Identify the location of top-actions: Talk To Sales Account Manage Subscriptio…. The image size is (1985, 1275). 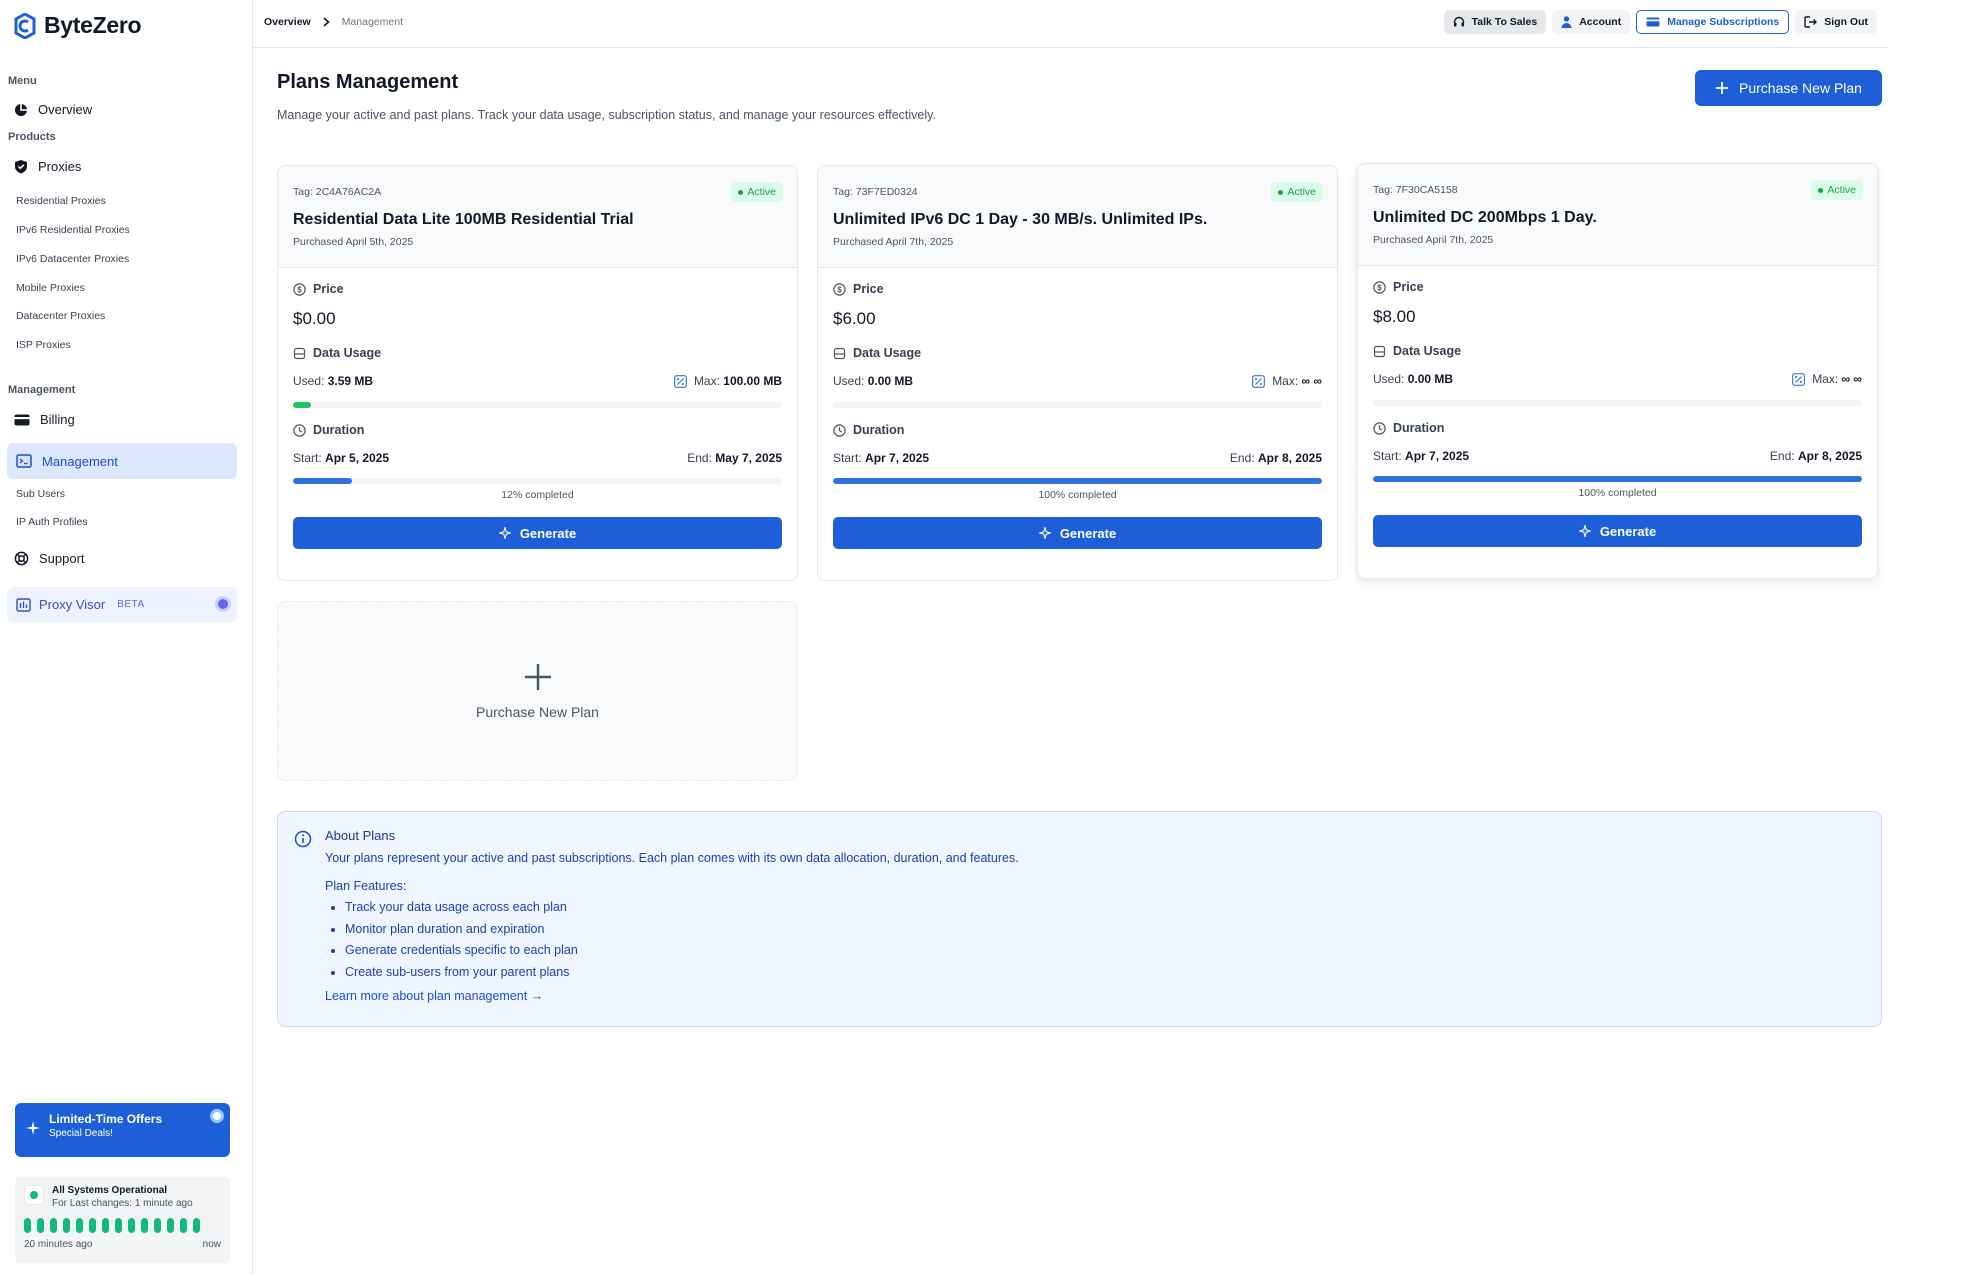
(1660, 22).